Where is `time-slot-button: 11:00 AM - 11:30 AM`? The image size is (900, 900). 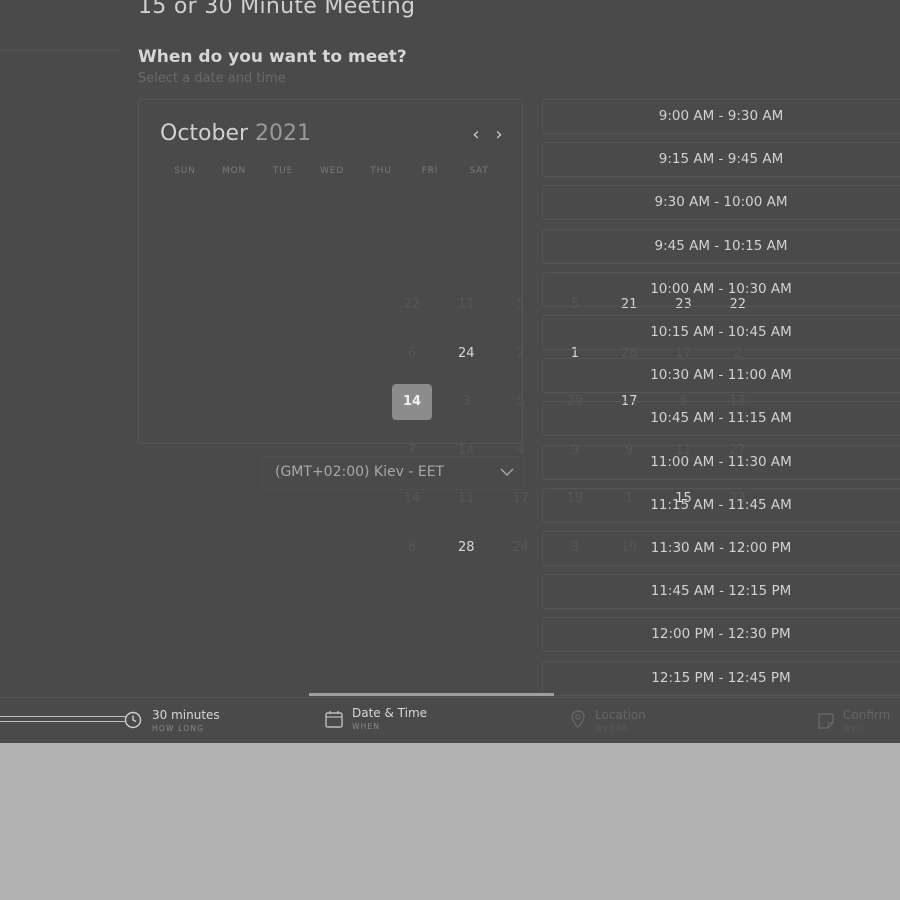 time-slot-button: 11:00 AM - 11:30 AM is located at coordinates (721, 462).